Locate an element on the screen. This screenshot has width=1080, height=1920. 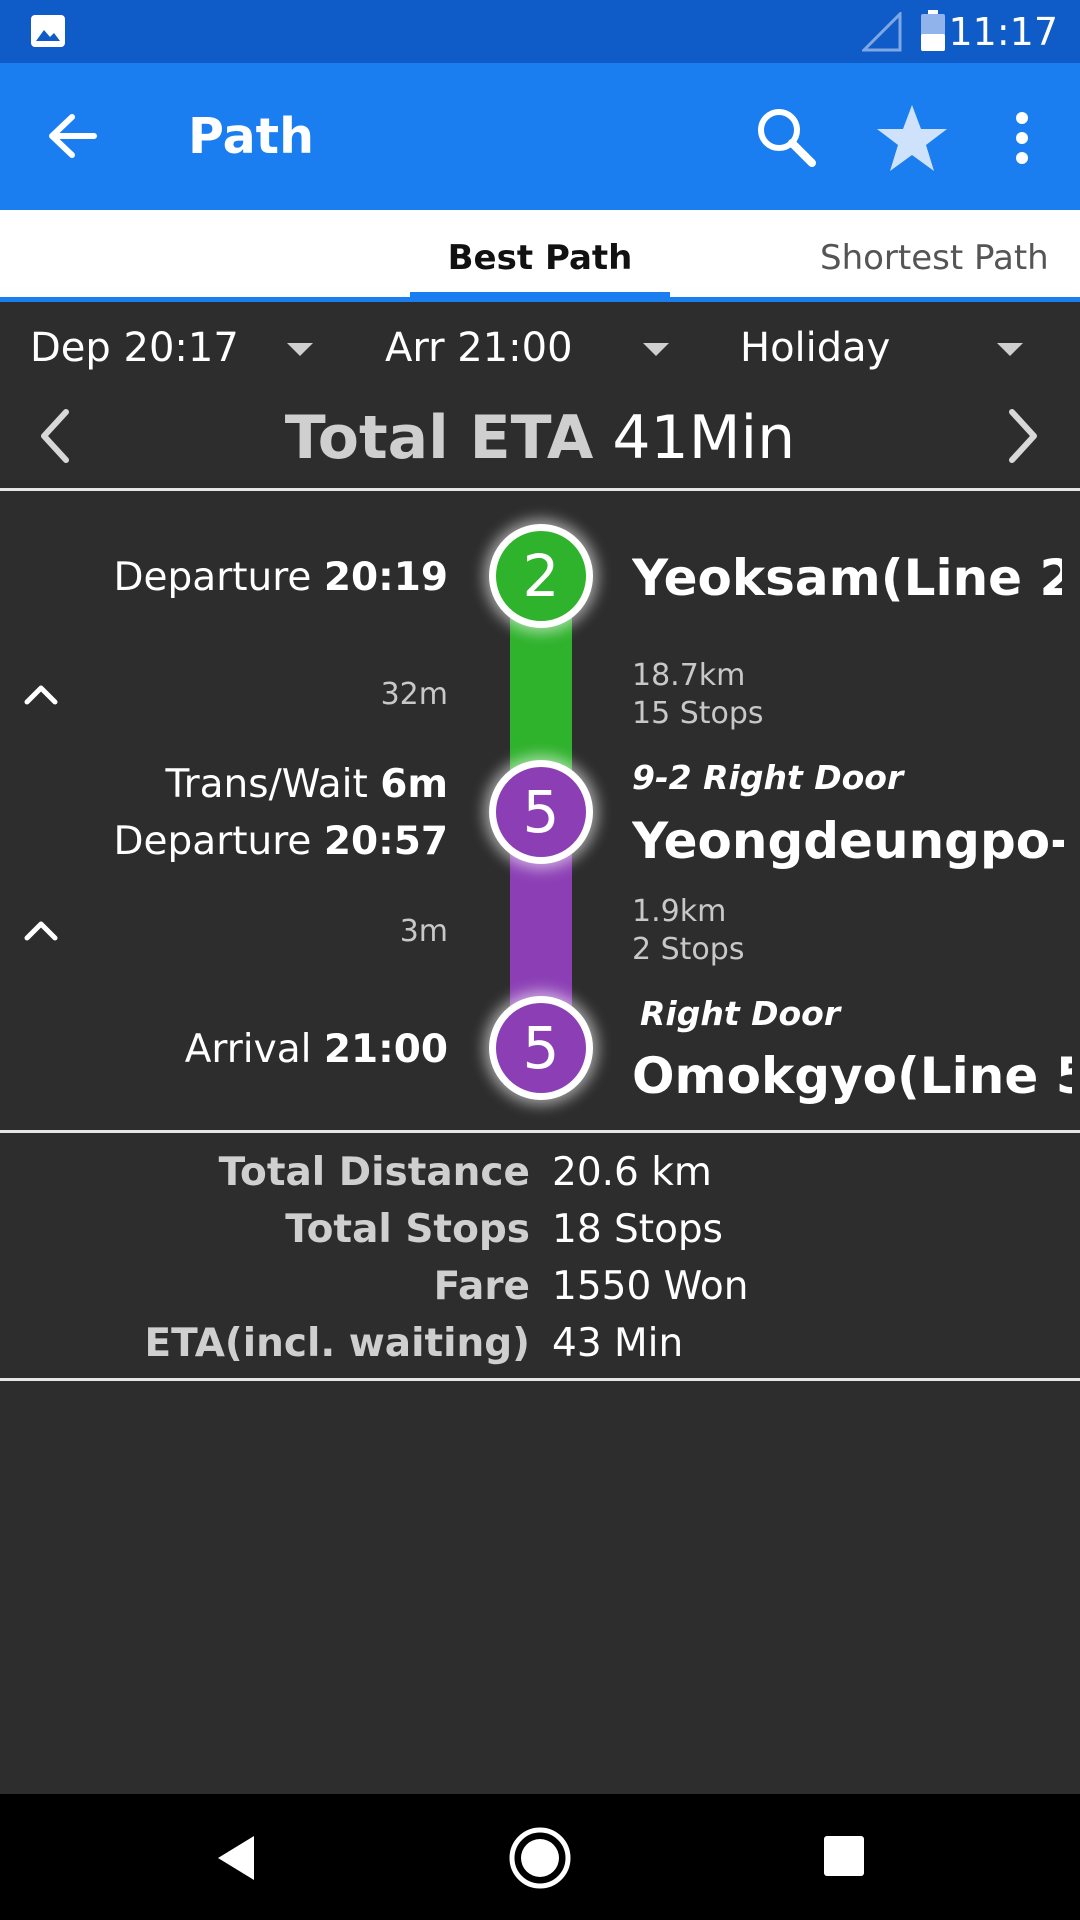
search-icon is located at coordinates (786, 139).